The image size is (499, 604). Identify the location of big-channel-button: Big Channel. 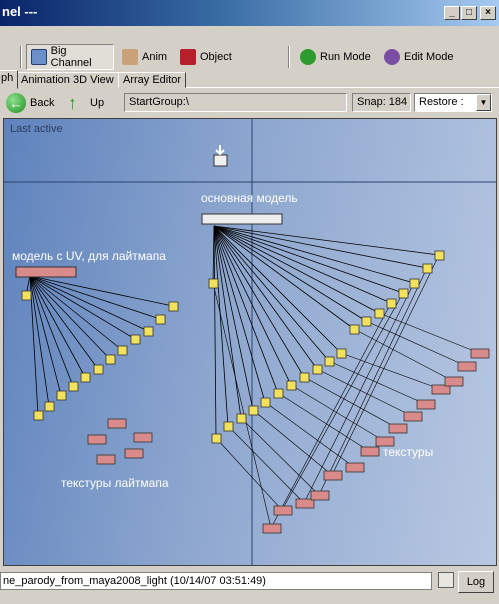
(70, 57).